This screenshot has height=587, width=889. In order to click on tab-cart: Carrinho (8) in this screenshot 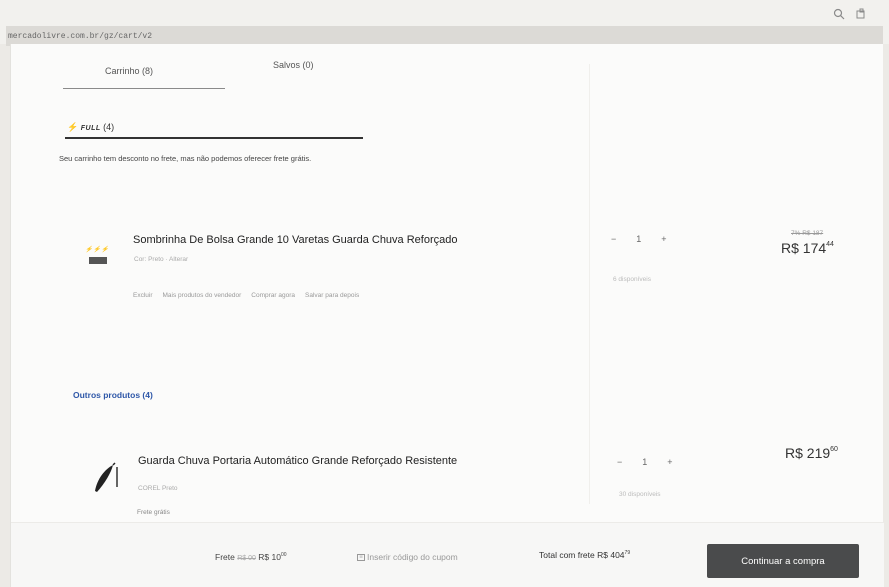, I will do `click(129, 71)`.